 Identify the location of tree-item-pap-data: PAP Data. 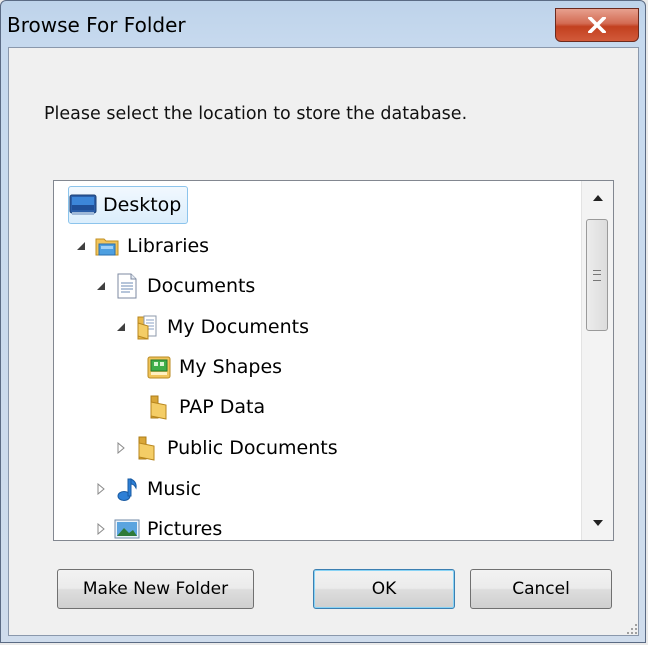
(205, 407).